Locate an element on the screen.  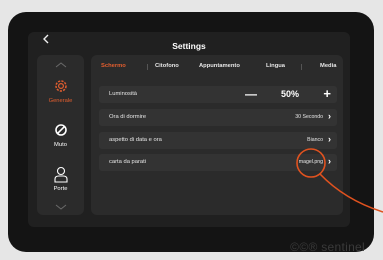
brightness-value: 50% is located at coordinates (290, 94).